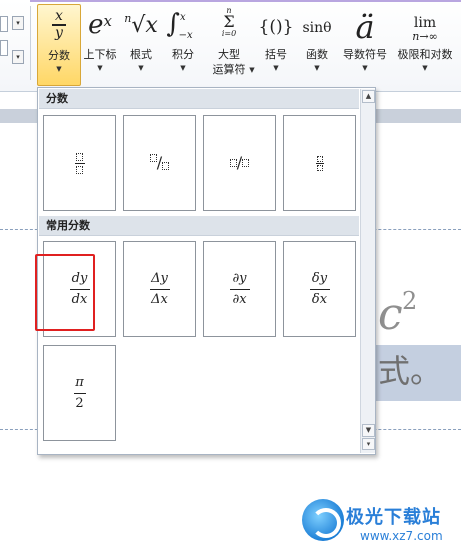 The width and height of the screenshot is (461, 555). Describe the element at coordinates (100, 54) in the screenshot. I see `script-label: 上下标` at that location.